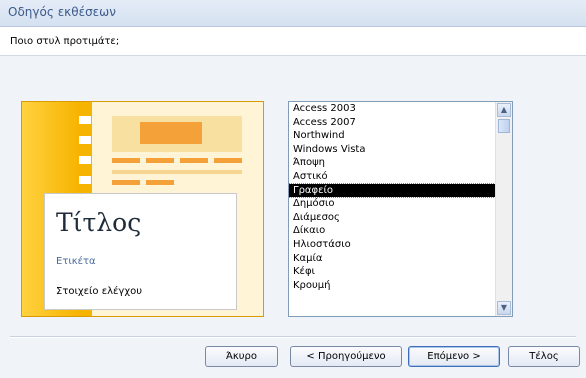 The height and width of the screenshot is (378, 586). I want to click on window-title: Οδηγός εκθέσεων, so click(62, 12).